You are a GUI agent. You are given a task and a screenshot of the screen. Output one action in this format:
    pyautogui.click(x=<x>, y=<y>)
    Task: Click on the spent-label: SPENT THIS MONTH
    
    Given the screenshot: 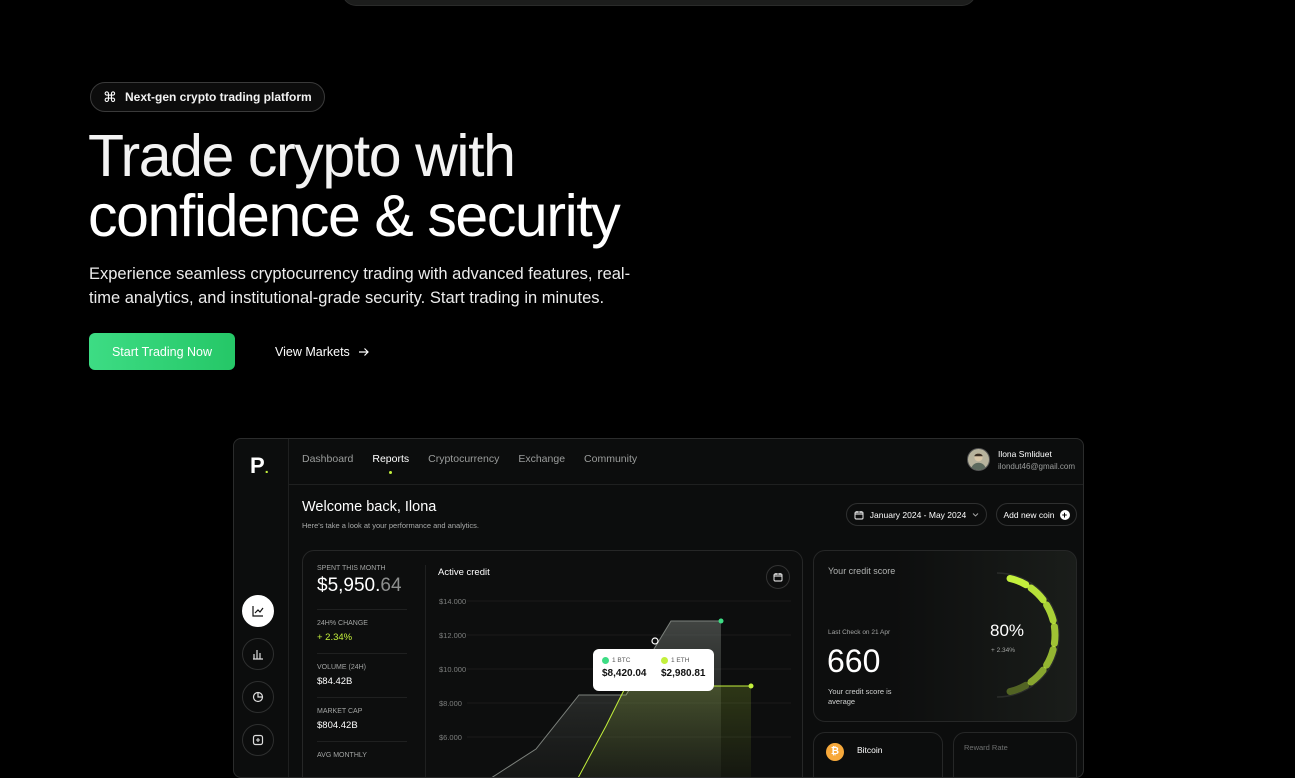 What is the action you would take?
    pyautogui.click(x=351, y=568)
    